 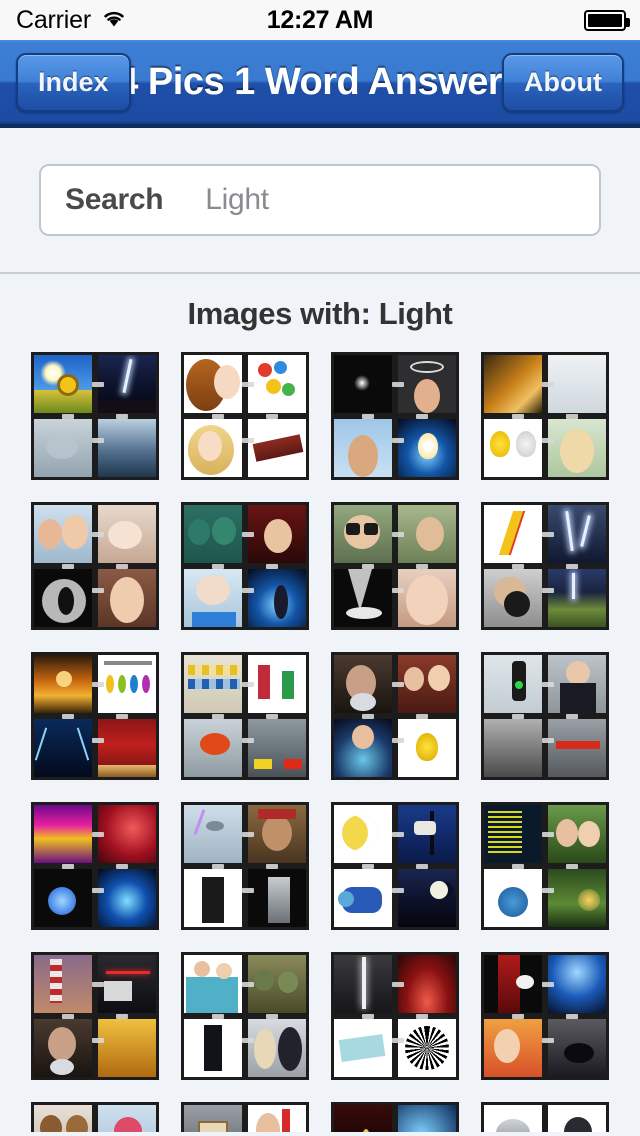 I want to click on search-input: Search Light, so click(x=320, y=200).